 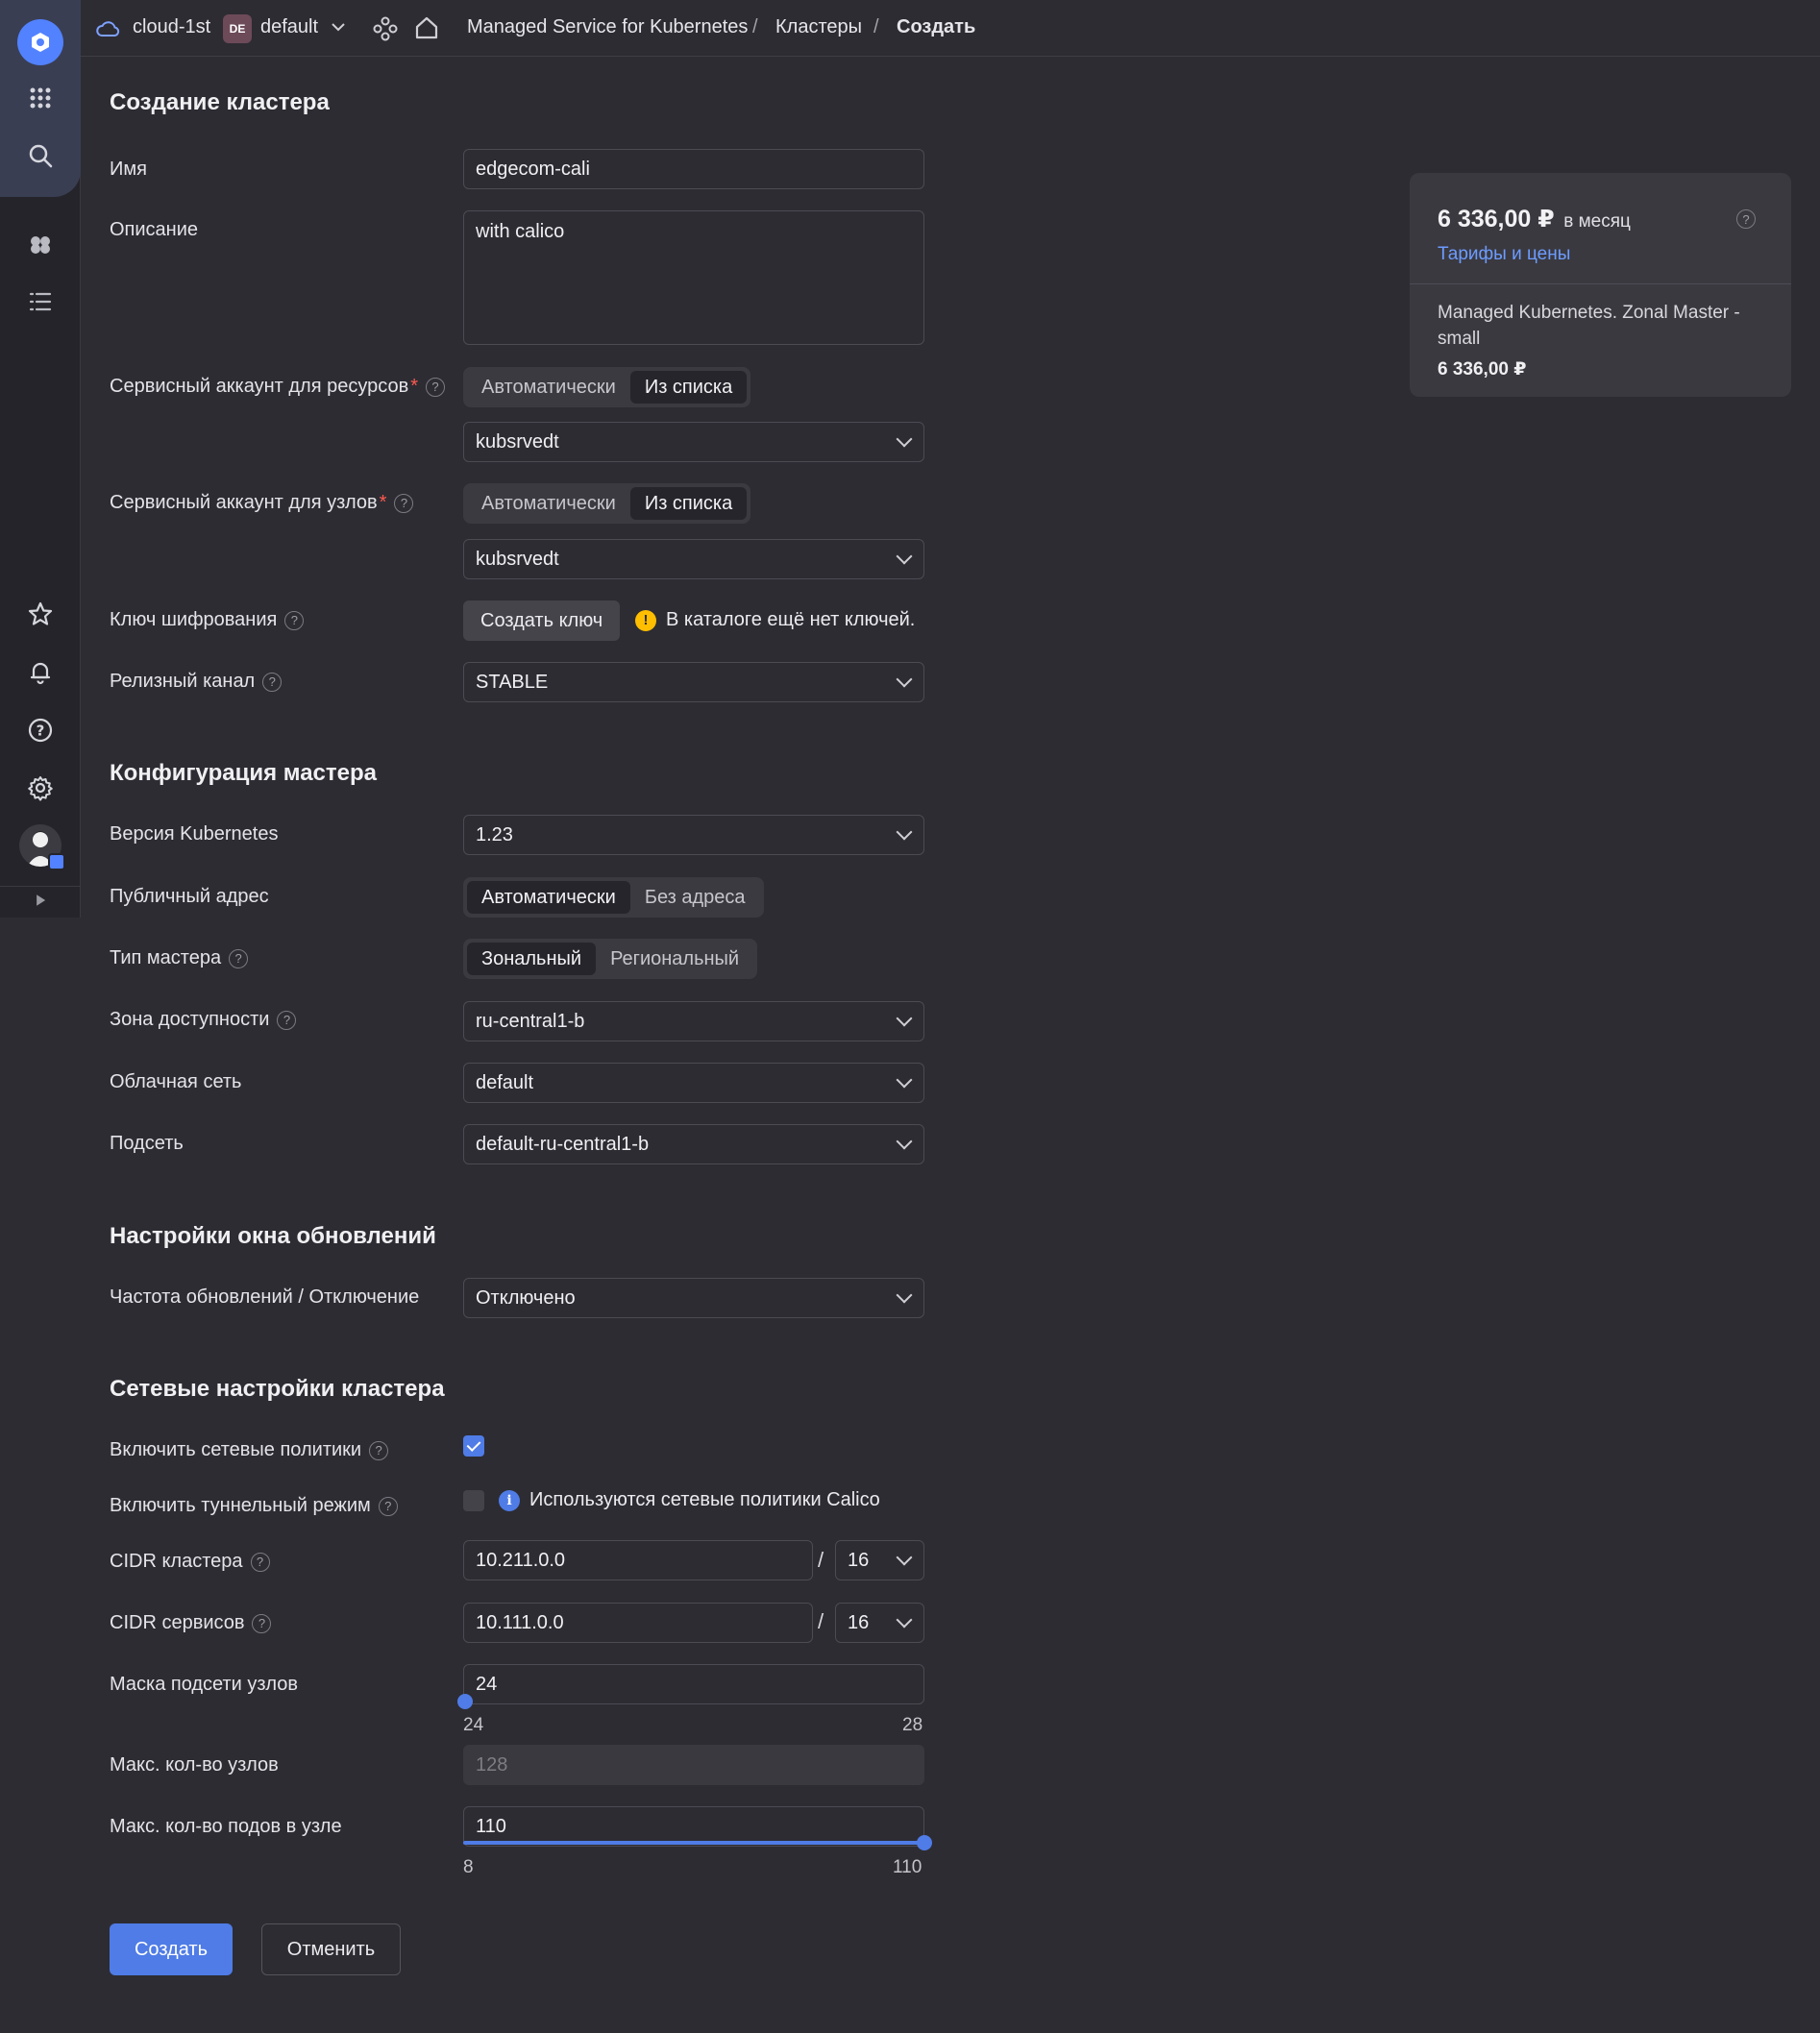 What do you see at coordinates (289, 27) in the screenshot?
I see `breadcrumb-folder: default` at bounding box center [289, 27].